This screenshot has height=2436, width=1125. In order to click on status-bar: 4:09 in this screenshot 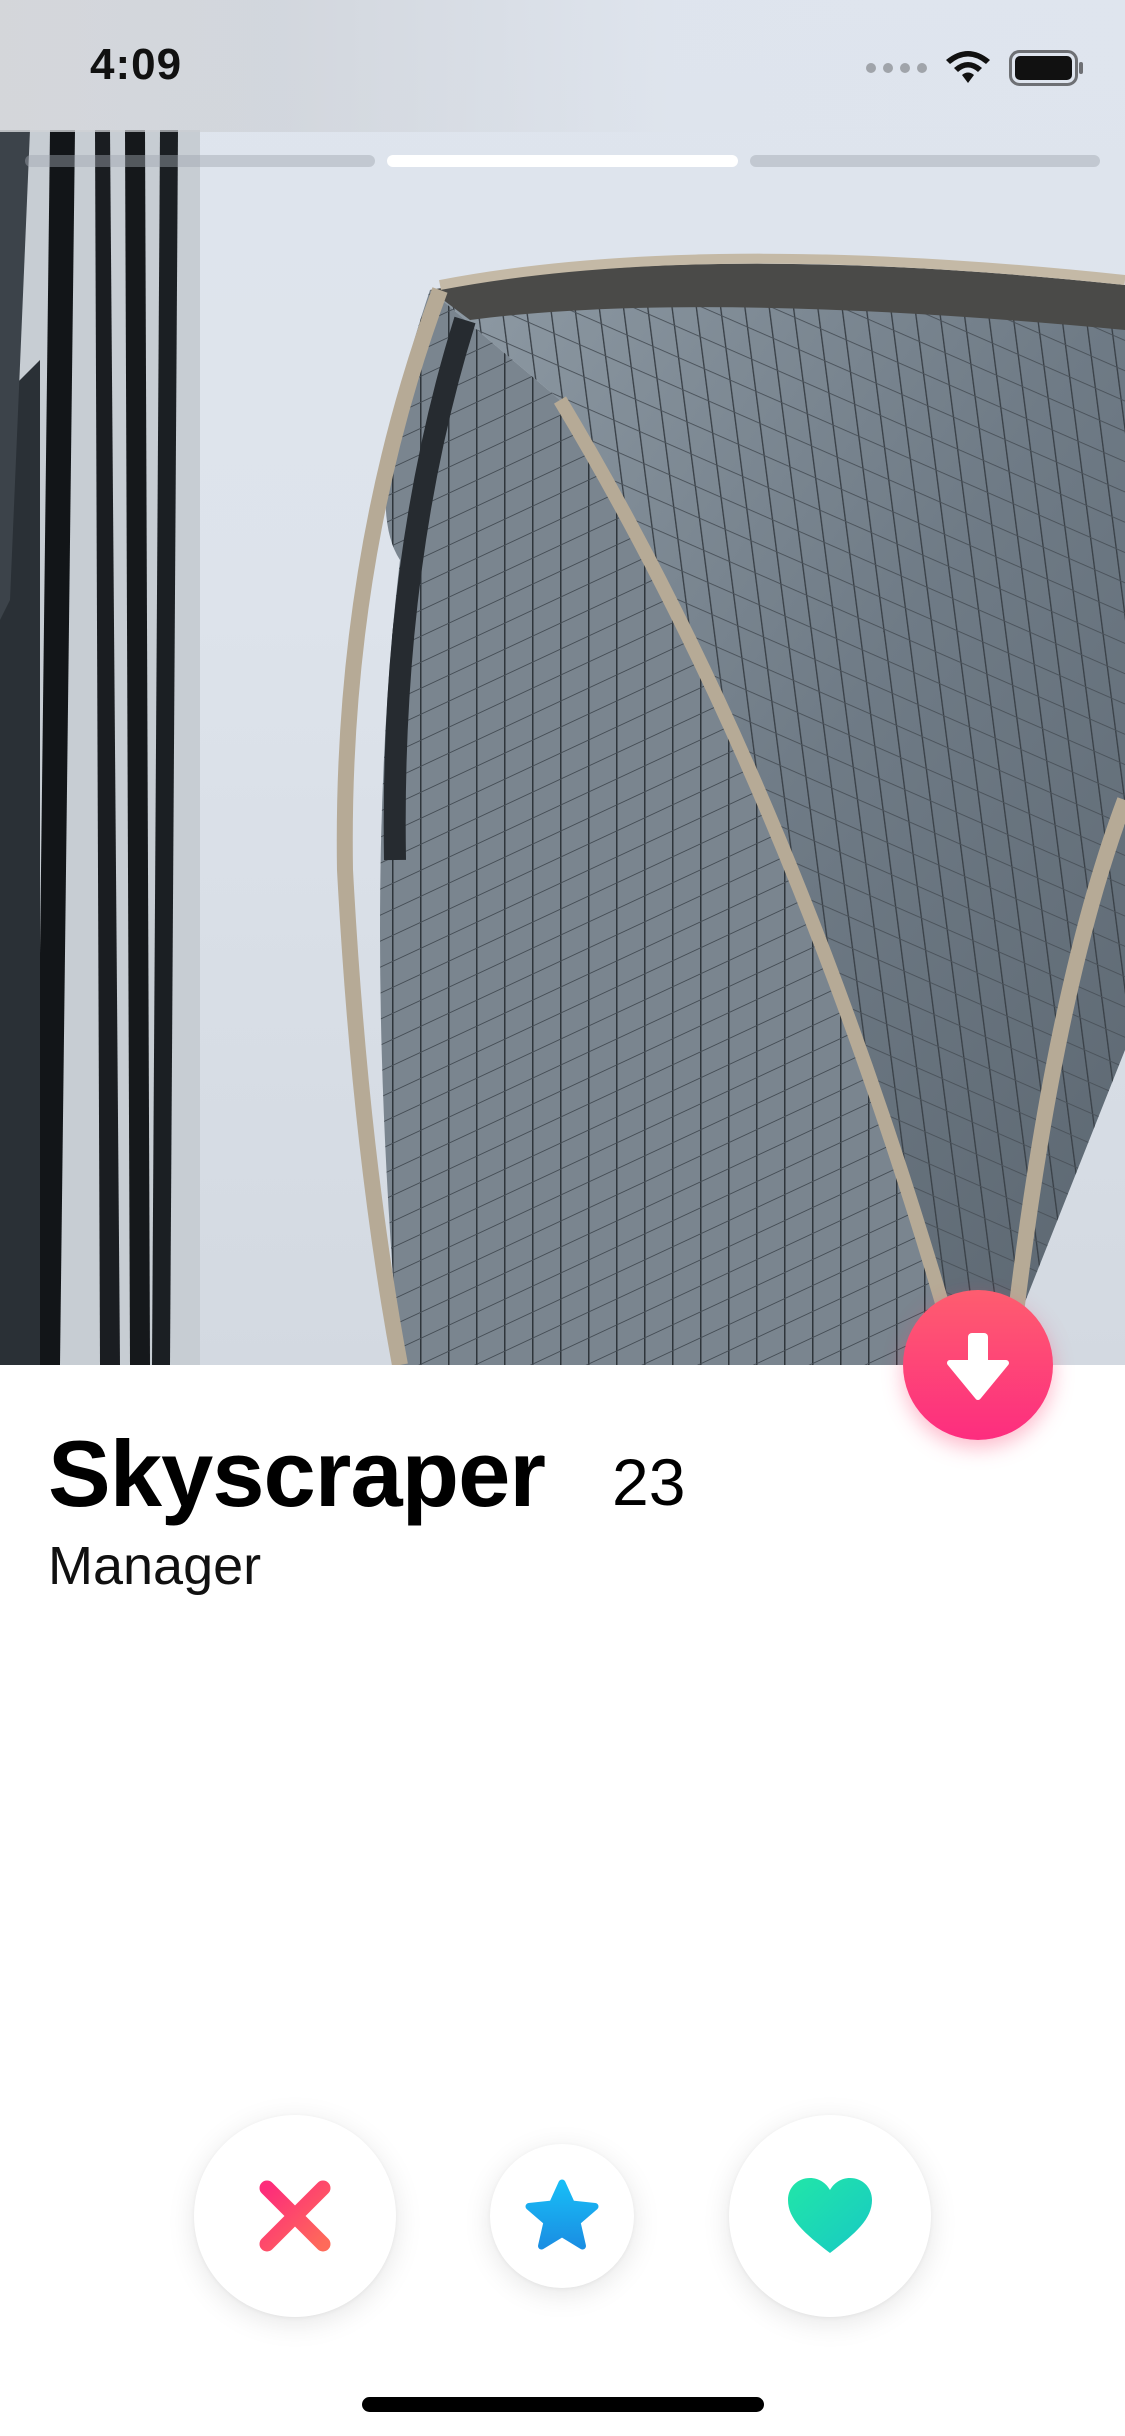, I will do `click(562, 66)`.